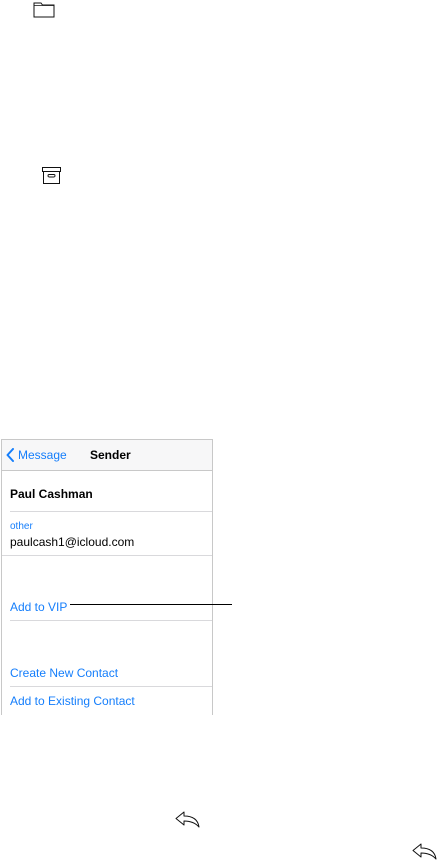 The width and height of the screenshot is (437, 865). What do you see at coordinates (42, 455) in the screenshot?
I see `back-button-label: Message` at bounding box center [42, 455].